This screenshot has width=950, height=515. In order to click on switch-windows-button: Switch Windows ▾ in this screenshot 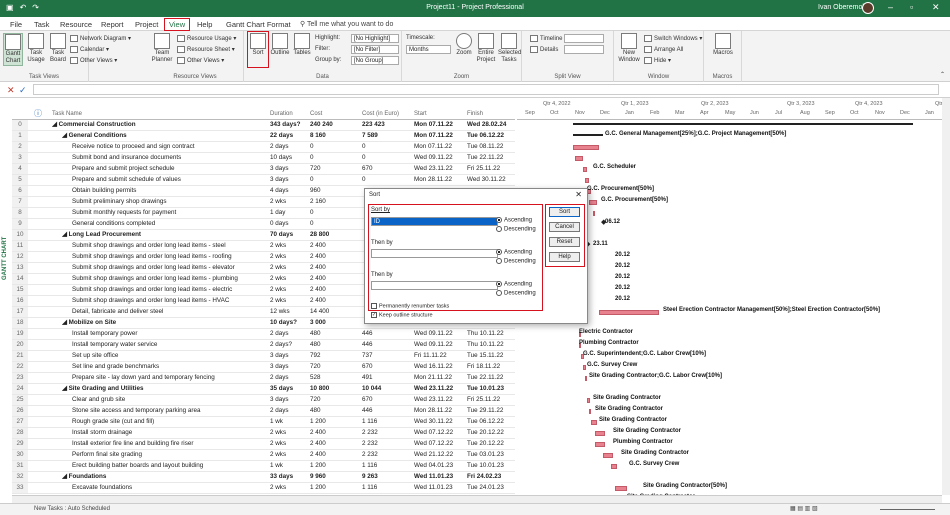, I will do `click(673, 38)`.